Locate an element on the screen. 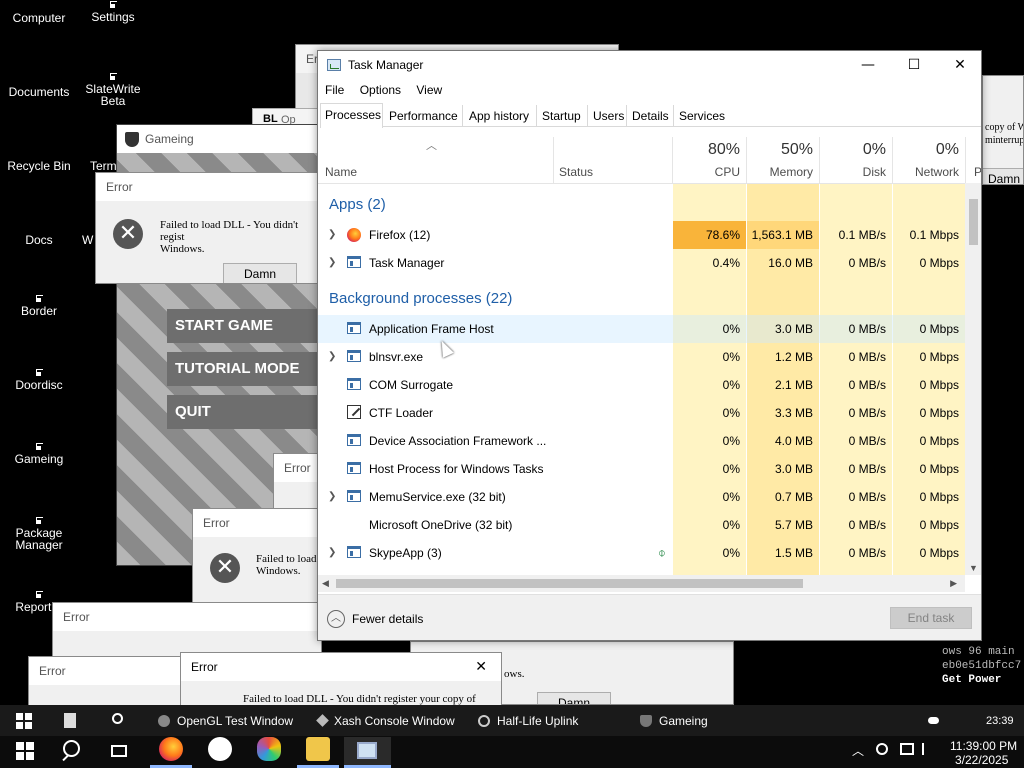 The height and width of the screenshot is (768, 1024). tutorial-mode-button: TUTORIAL MODE is located at coordinates (243, 369).